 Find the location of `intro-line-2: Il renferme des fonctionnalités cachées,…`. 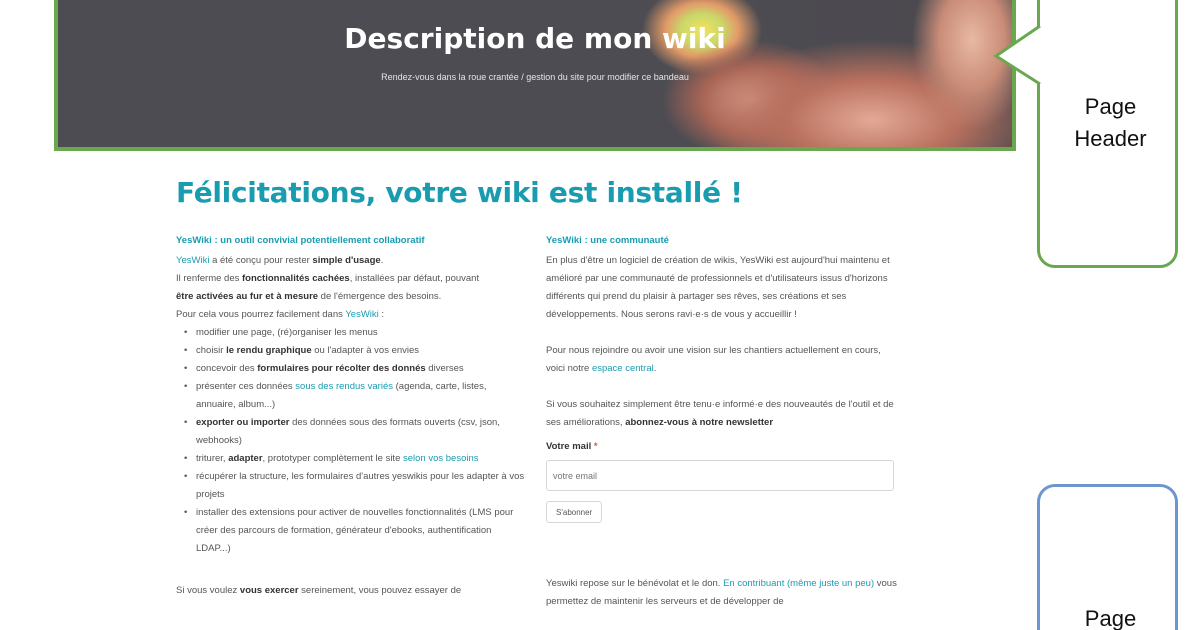

intro-line-2: Il renferme des fonctionnalités cachées,… is located at coordinates (352, 279).